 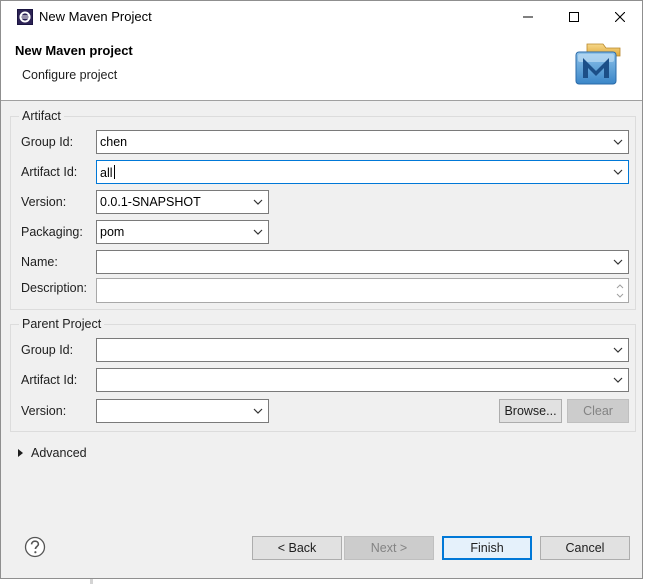 I want to click on description-field, so click(x=362, y=290).